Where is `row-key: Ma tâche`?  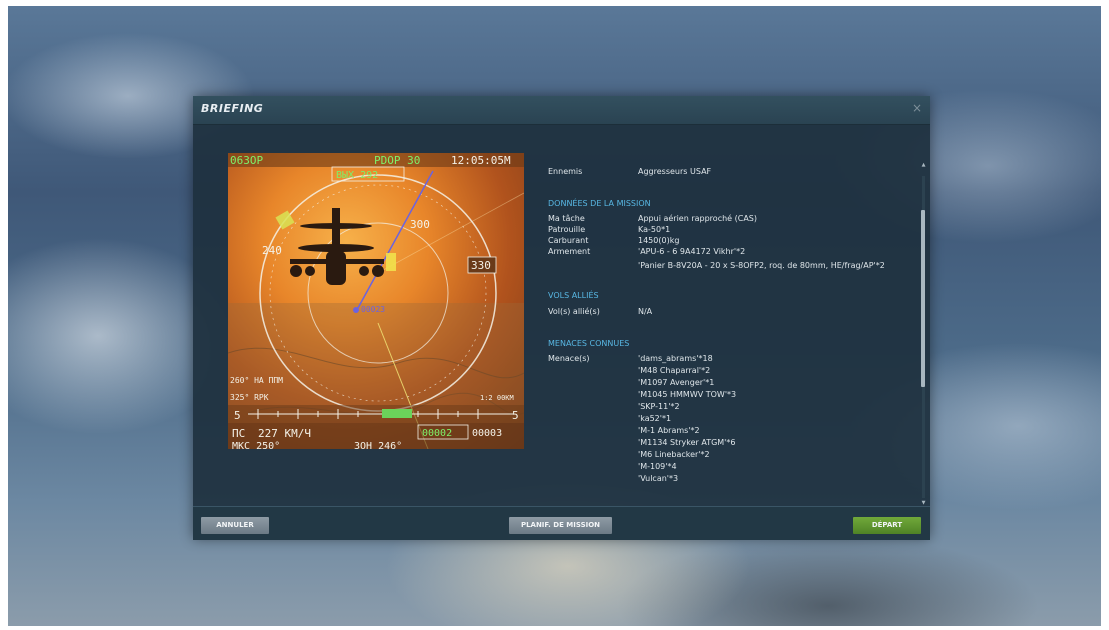
row-key: Ma tâche is located at coordinates (566, 218).